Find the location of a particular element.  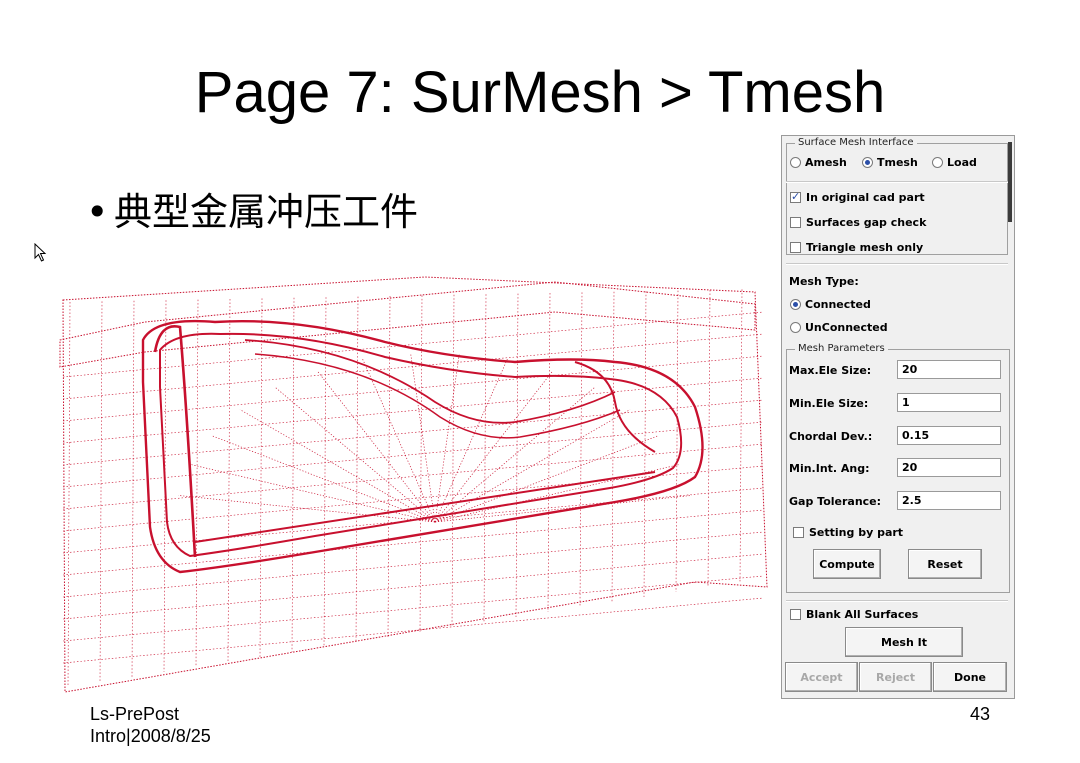

mouse-cursor-icon is located at coordinates (40, 252).